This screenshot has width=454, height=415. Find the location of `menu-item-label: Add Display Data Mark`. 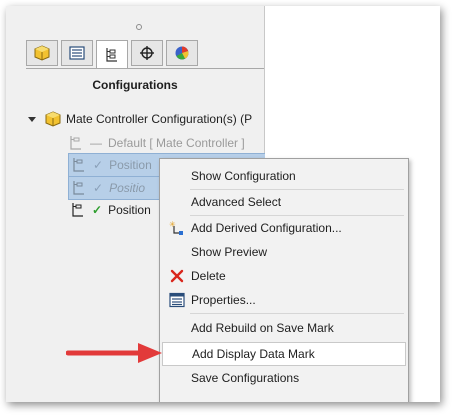

menu-item-label: Add Display Data Mark is located at coordinates (253, 354).